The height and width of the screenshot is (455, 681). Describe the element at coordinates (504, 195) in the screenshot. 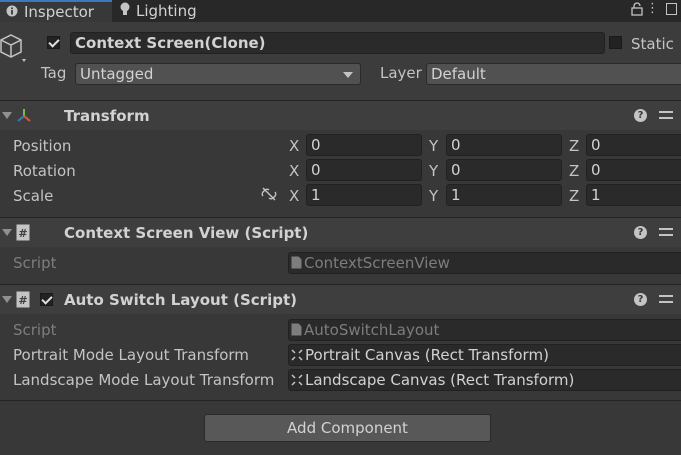

I see `scale-y-field: 1` at that location.